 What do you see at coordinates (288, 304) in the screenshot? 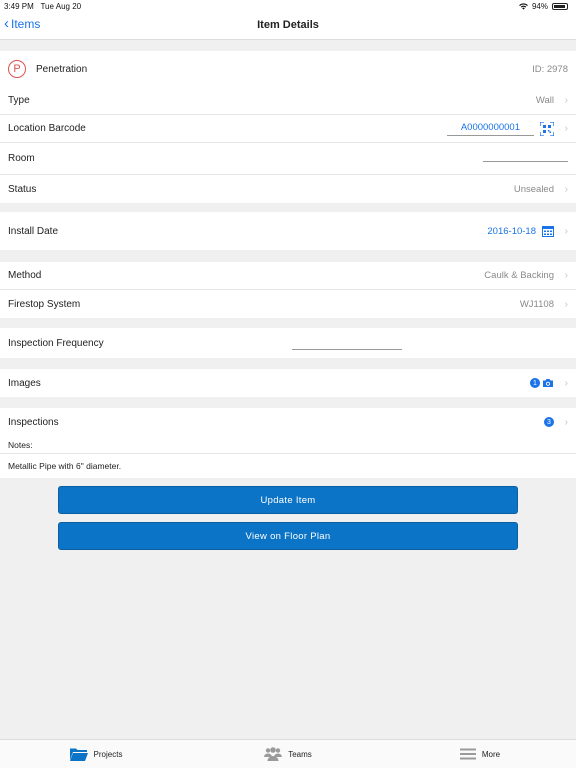
I see `firestop-system-row: Firestop System WJ1108 ›` at bounding box center [288, 304].